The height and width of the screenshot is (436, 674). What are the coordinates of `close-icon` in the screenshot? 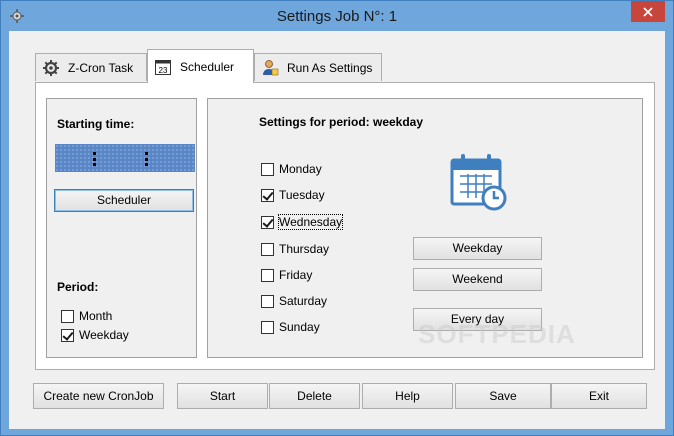 It's located at (648, 11).